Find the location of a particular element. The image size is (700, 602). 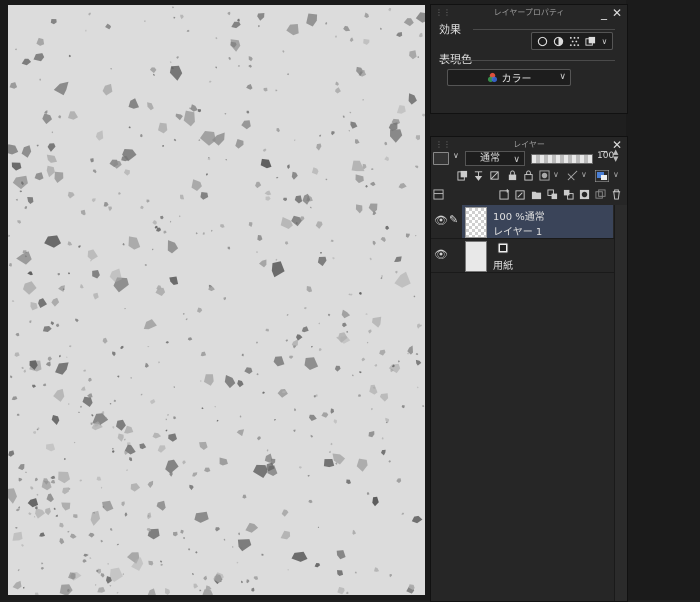

delete-layer-icon is located at coordinates (616, 194).